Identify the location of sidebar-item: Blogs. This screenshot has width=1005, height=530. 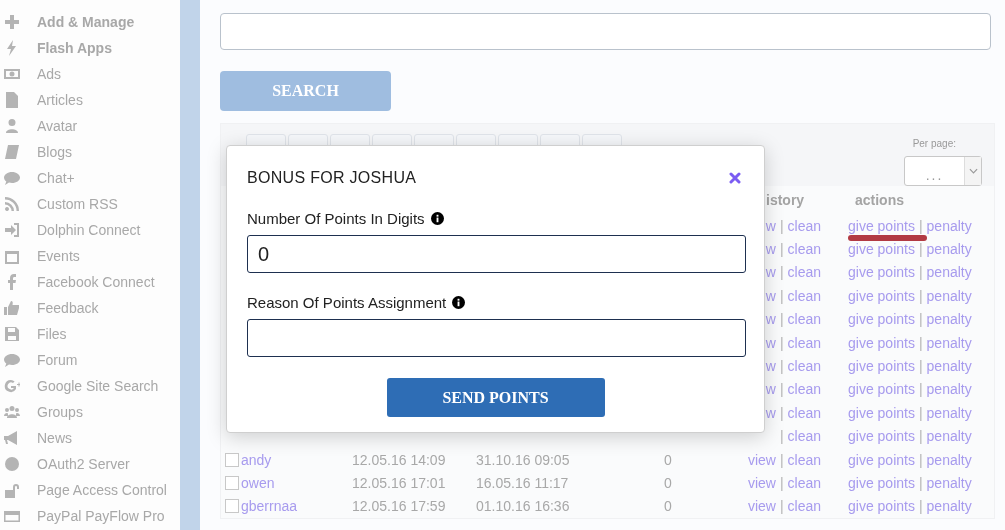
(55, 152).